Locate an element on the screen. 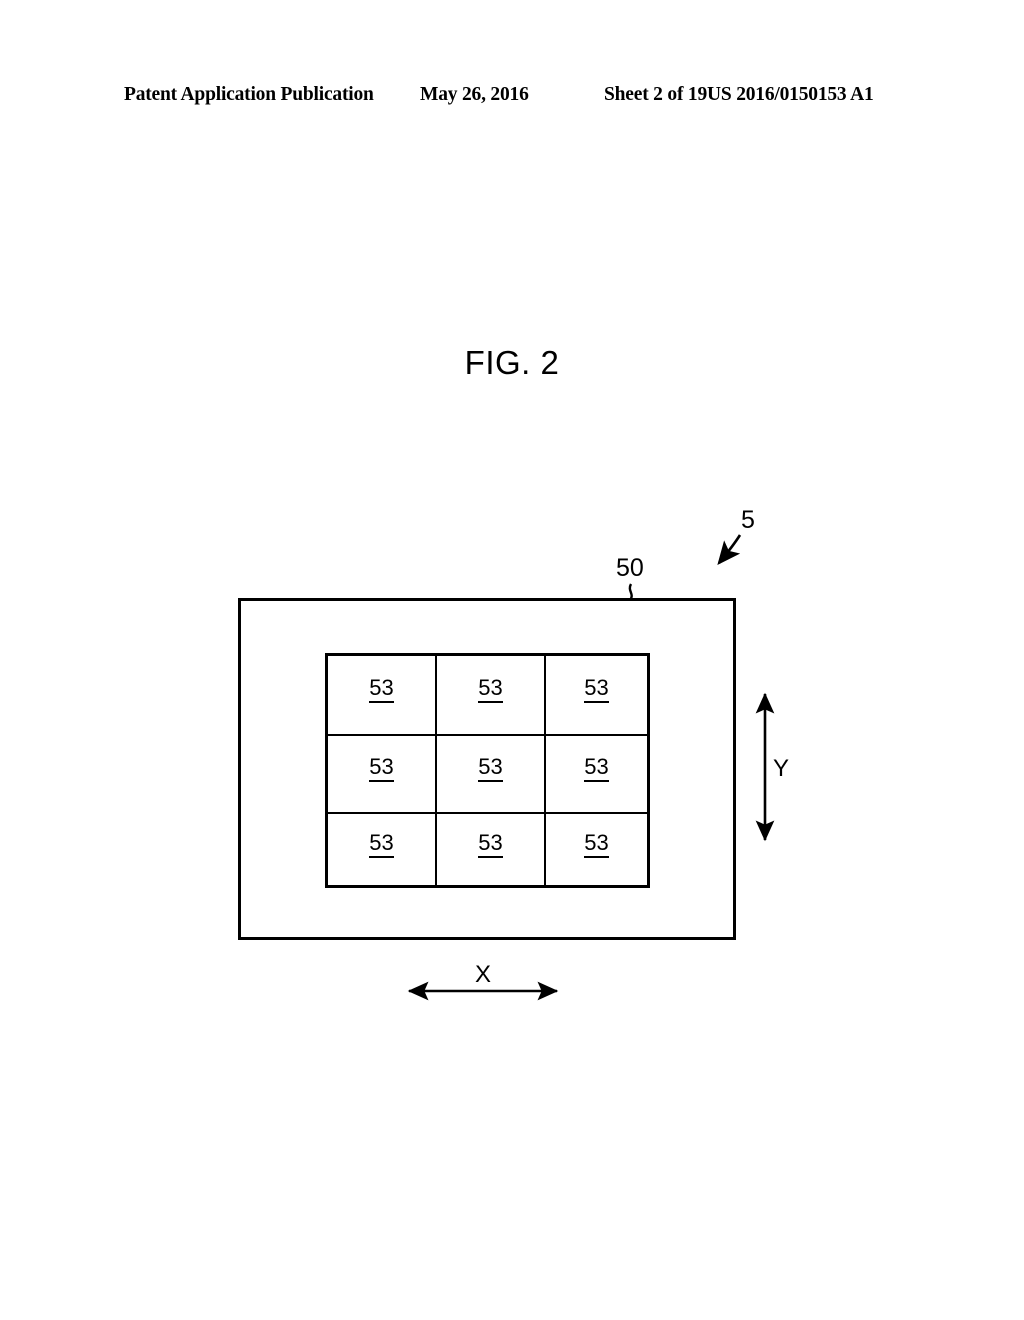  reference-numeral-50: 50 is located at coordinates (630, 568).